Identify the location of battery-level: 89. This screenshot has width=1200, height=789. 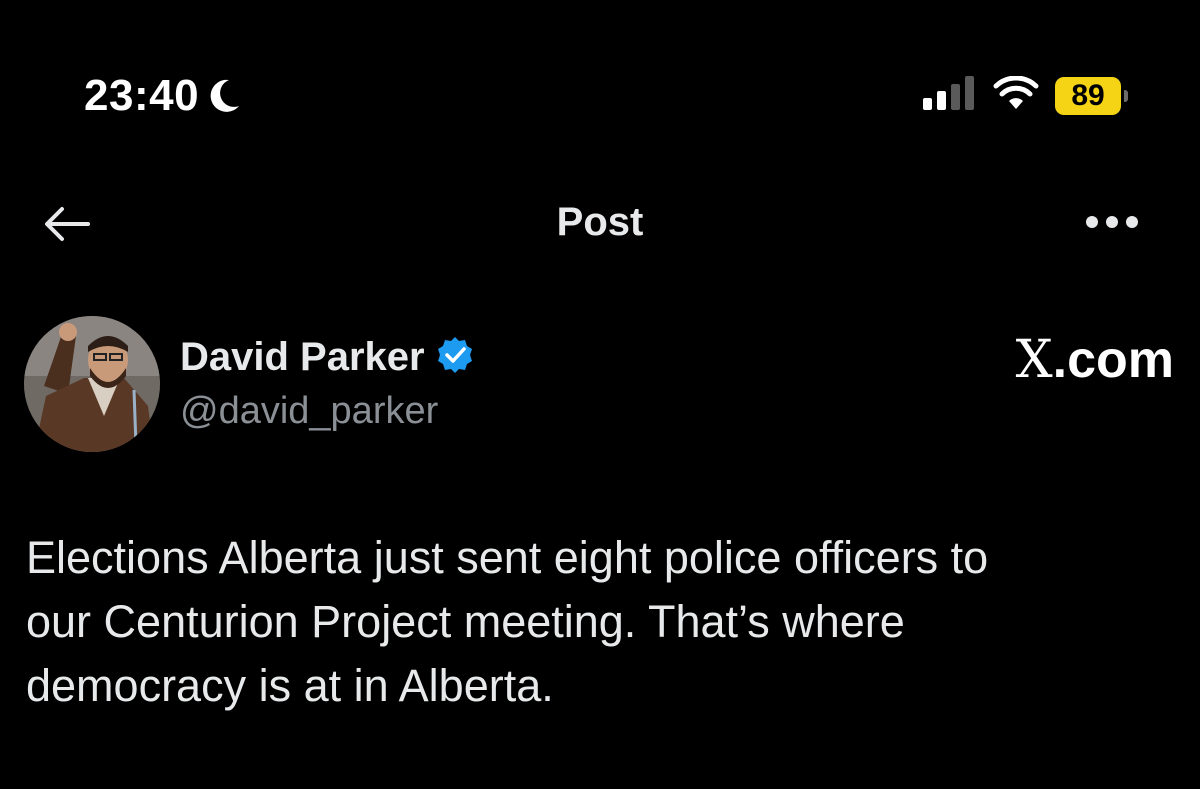
(1088, 95).